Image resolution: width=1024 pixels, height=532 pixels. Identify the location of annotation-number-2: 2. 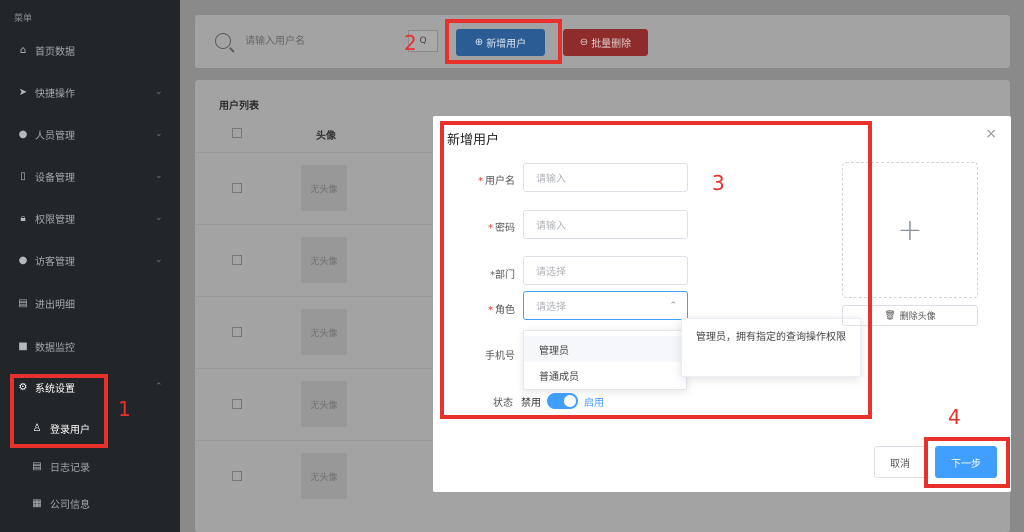
(410, 43).